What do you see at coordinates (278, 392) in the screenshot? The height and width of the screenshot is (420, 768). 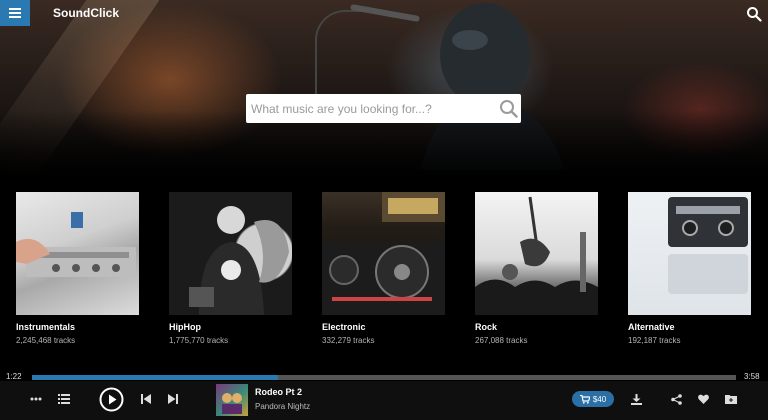 I see `track-title: Rodeo Pt 2` at bounding box center [278, 392].